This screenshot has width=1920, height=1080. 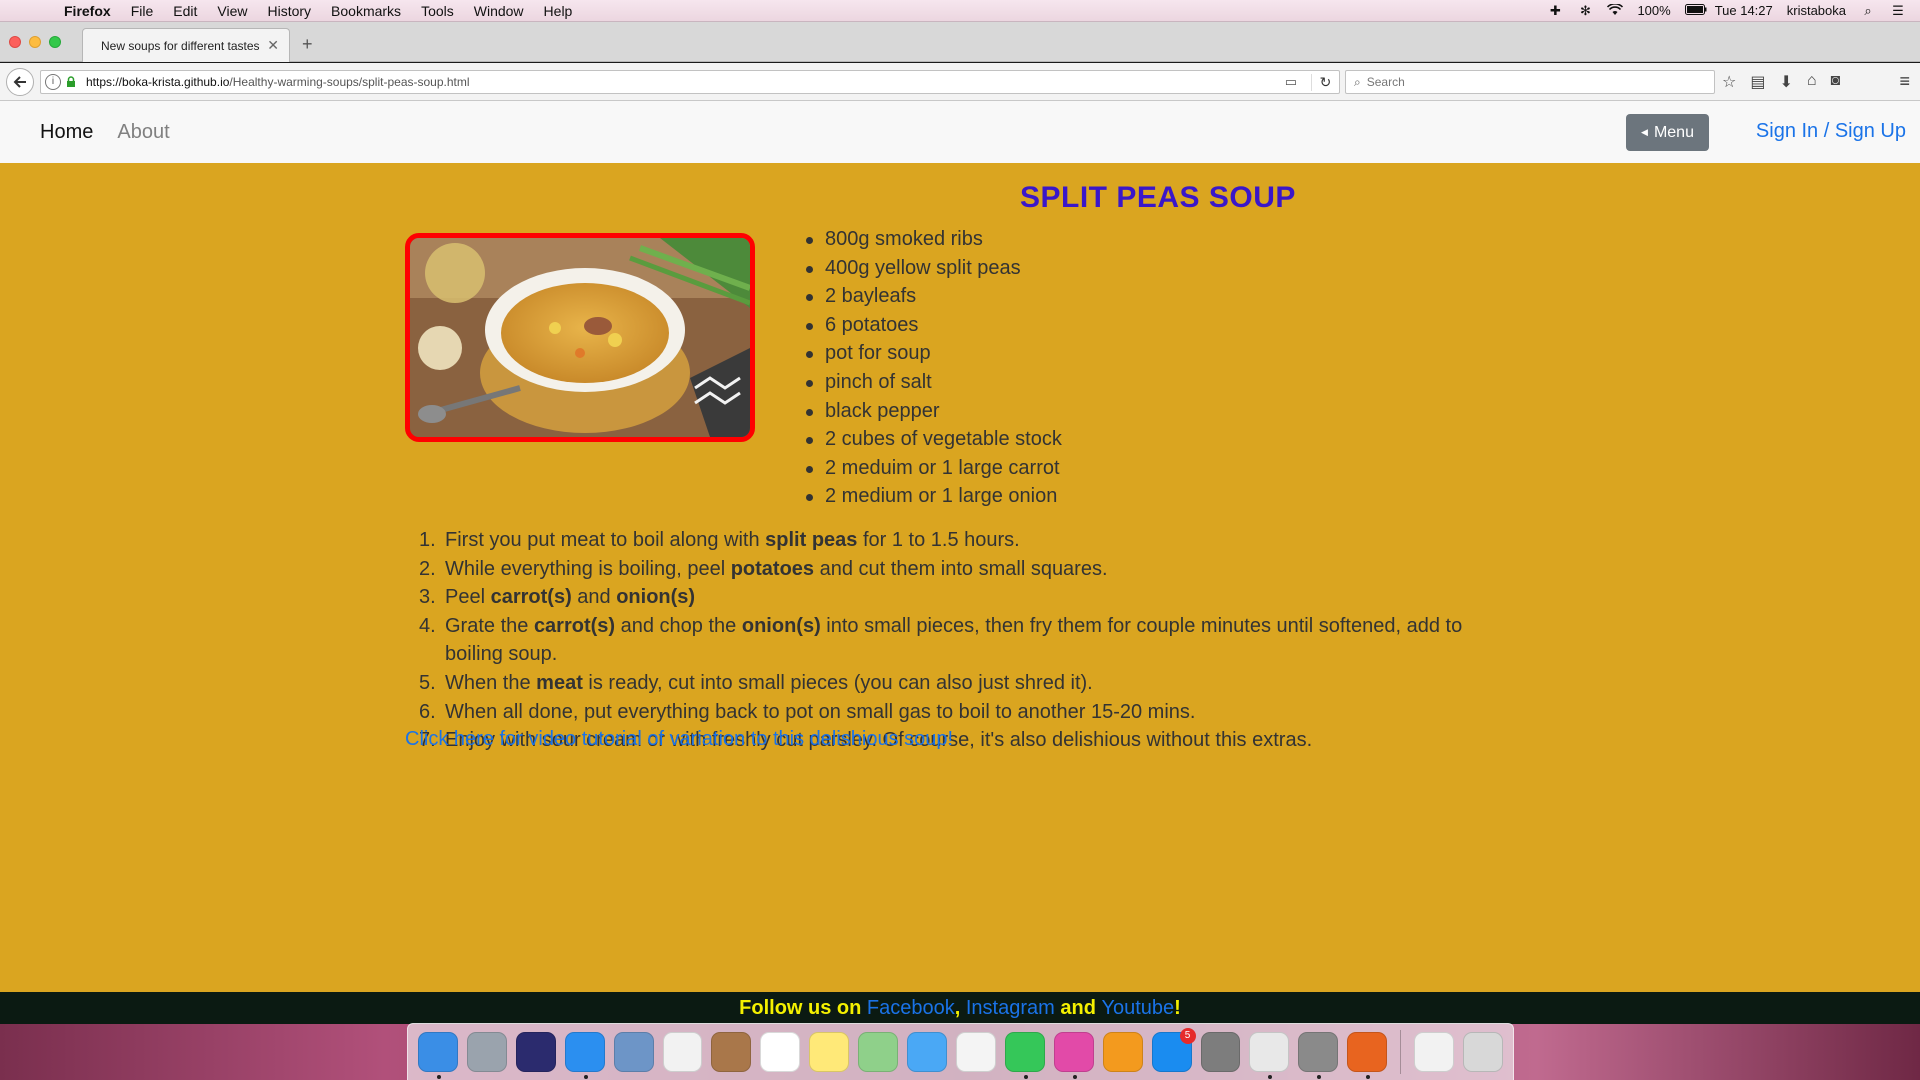 What do you see at coordinates (1078, 1008) in the screenshot?
I see `footer-sep: and` at bounding box center [1078, 1008].